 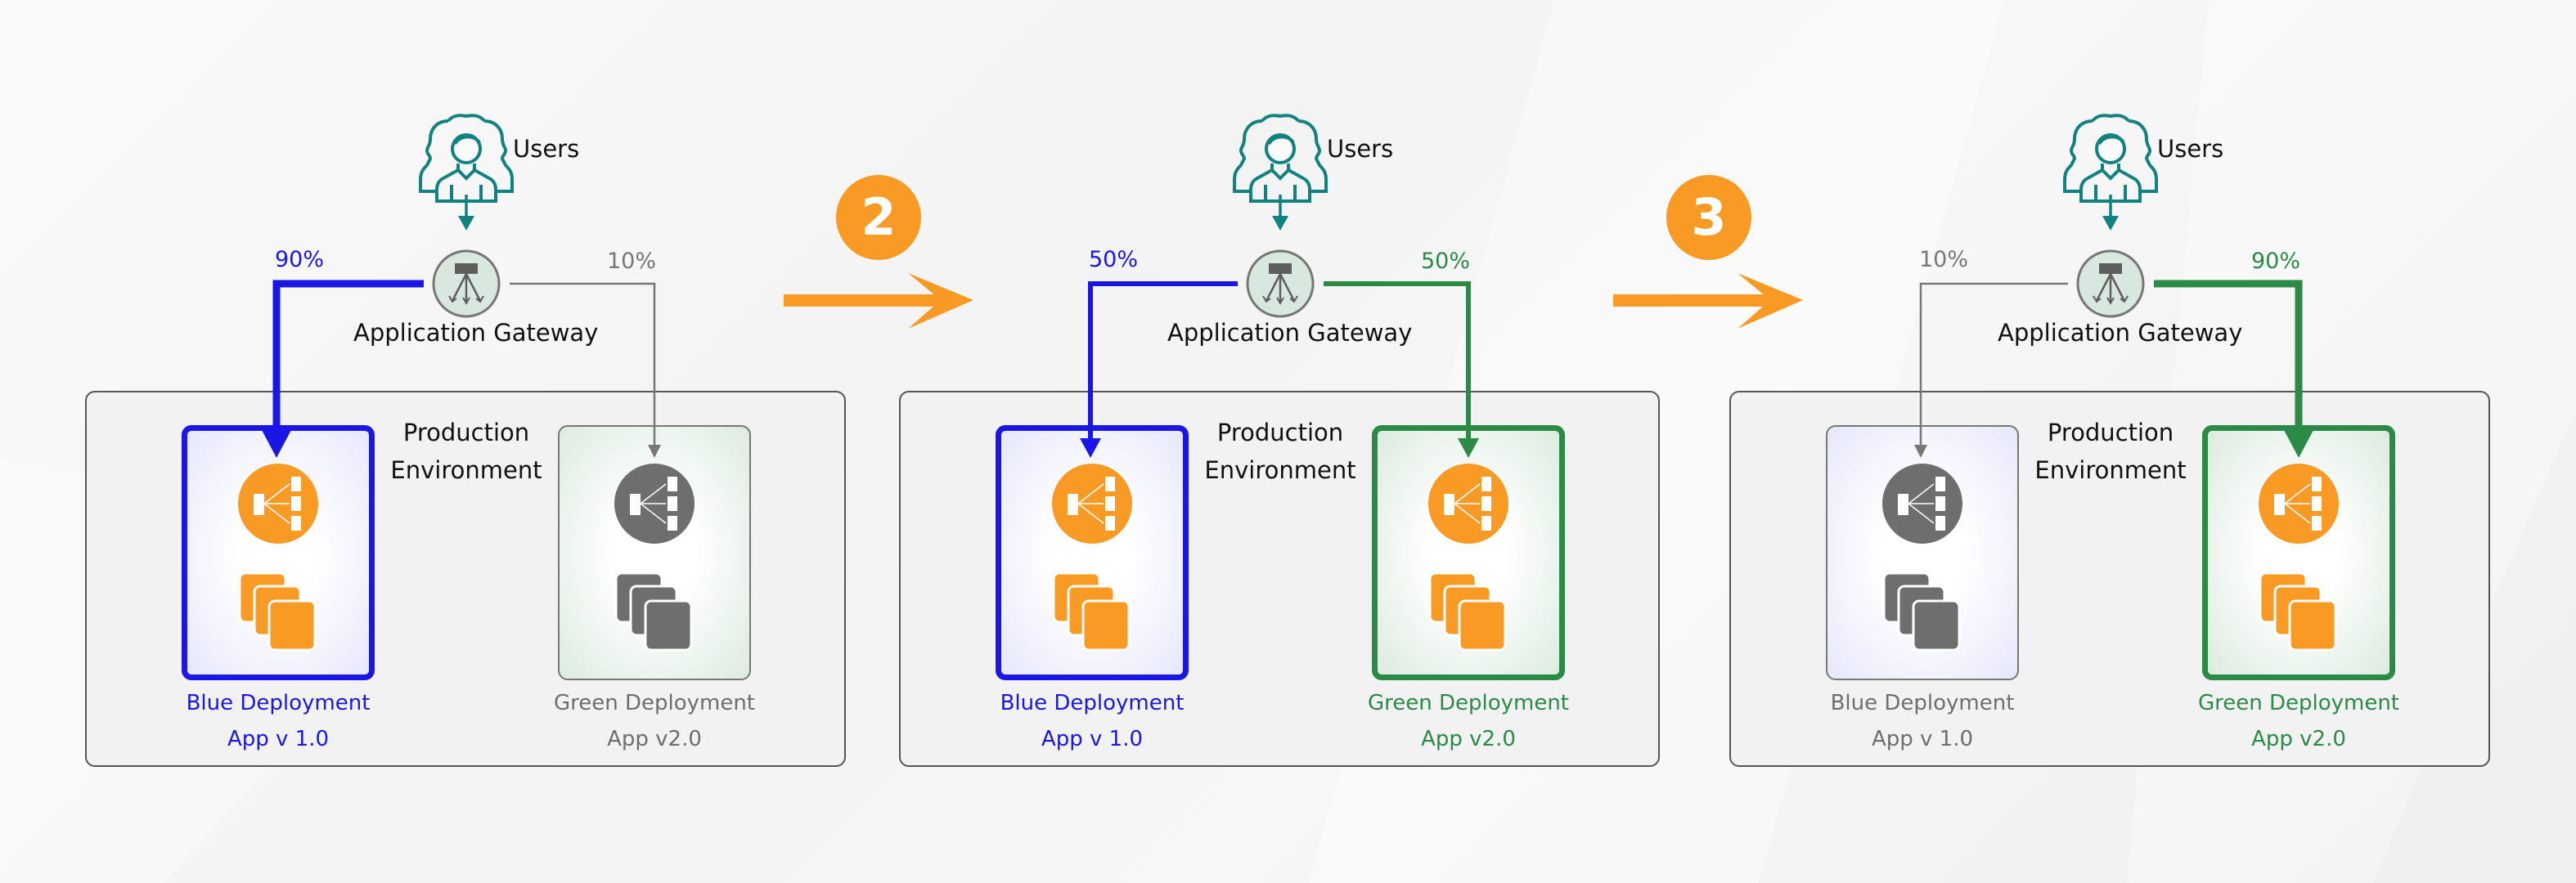 What do you see at coordinates (1708, 301) in the screenshot?
I see `step-3-arrow` at bounding box center [1708, 301].